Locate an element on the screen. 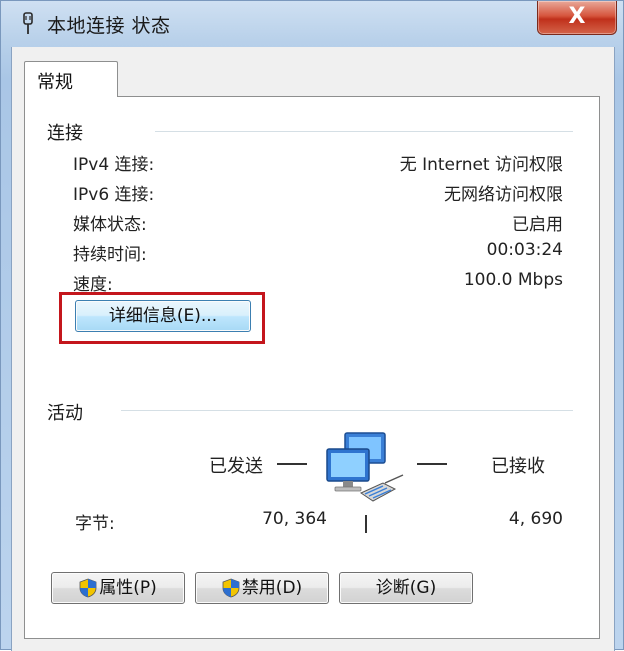 The image size is (624, 651). diagnose-button-label: 诊断(G) is located at coordinates (406, 588).